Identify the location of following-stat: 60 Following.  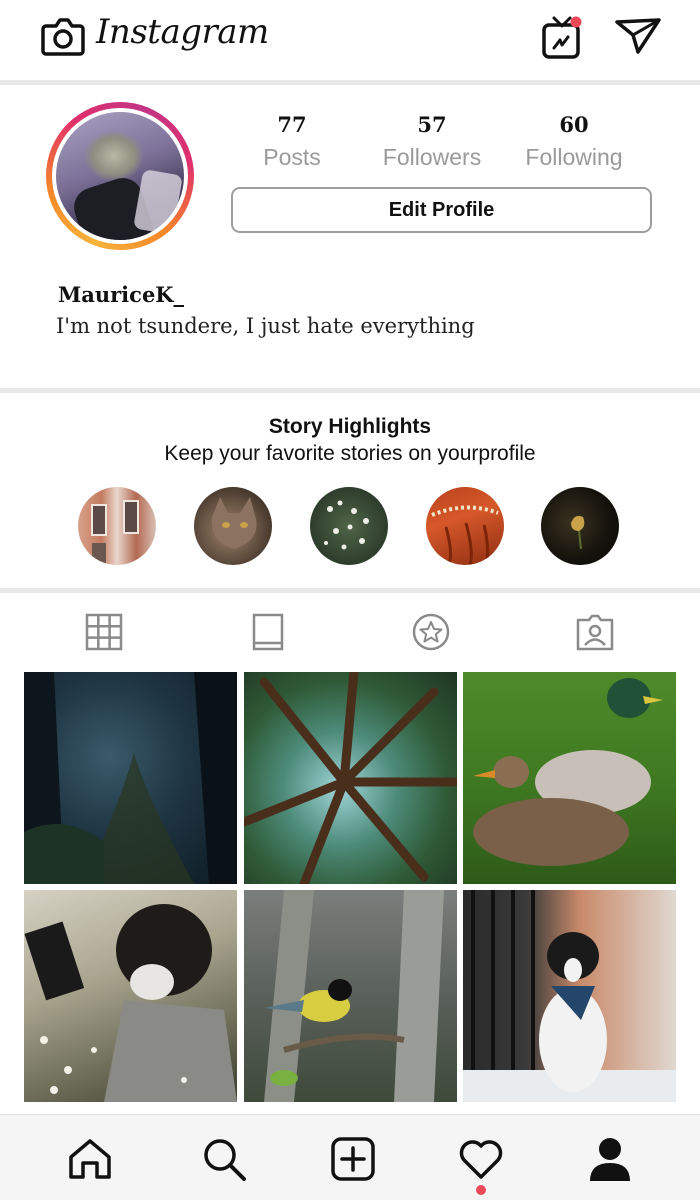
(574, 139).